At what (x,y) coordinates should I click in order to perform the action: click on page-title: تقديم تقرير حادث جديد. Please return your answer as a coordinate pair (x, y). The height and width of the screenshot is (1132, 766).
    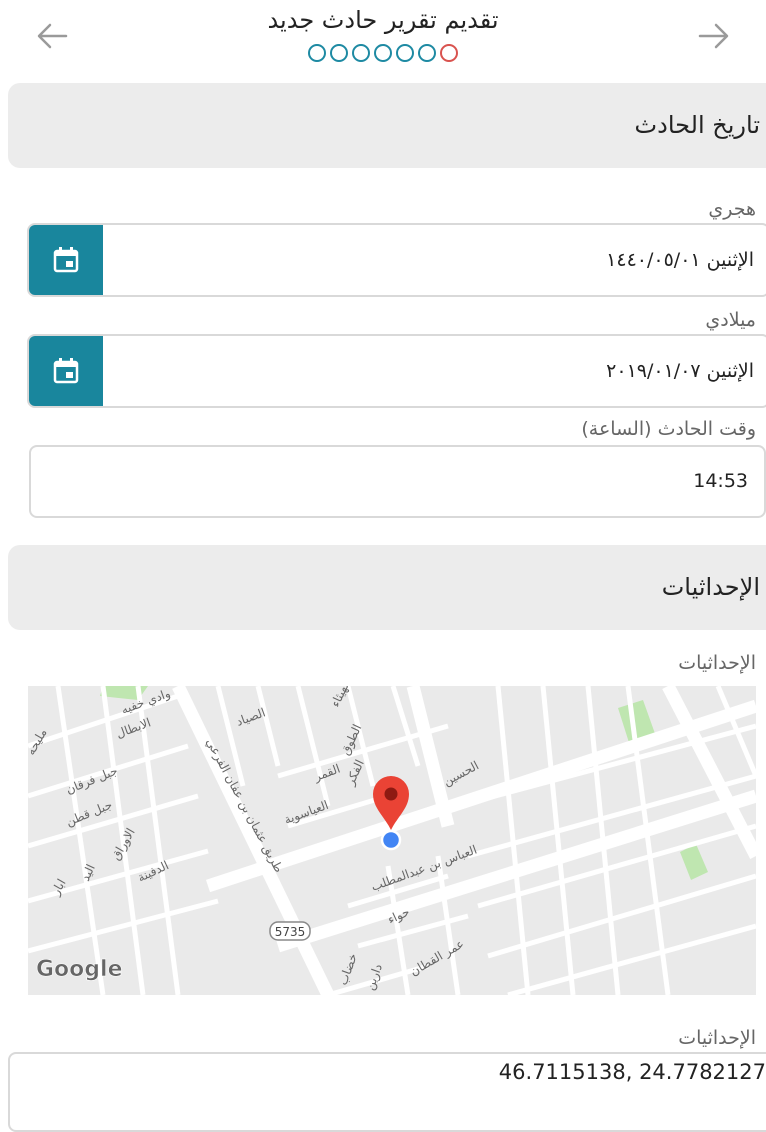
    Looking at the image, I should click on (383, 20).